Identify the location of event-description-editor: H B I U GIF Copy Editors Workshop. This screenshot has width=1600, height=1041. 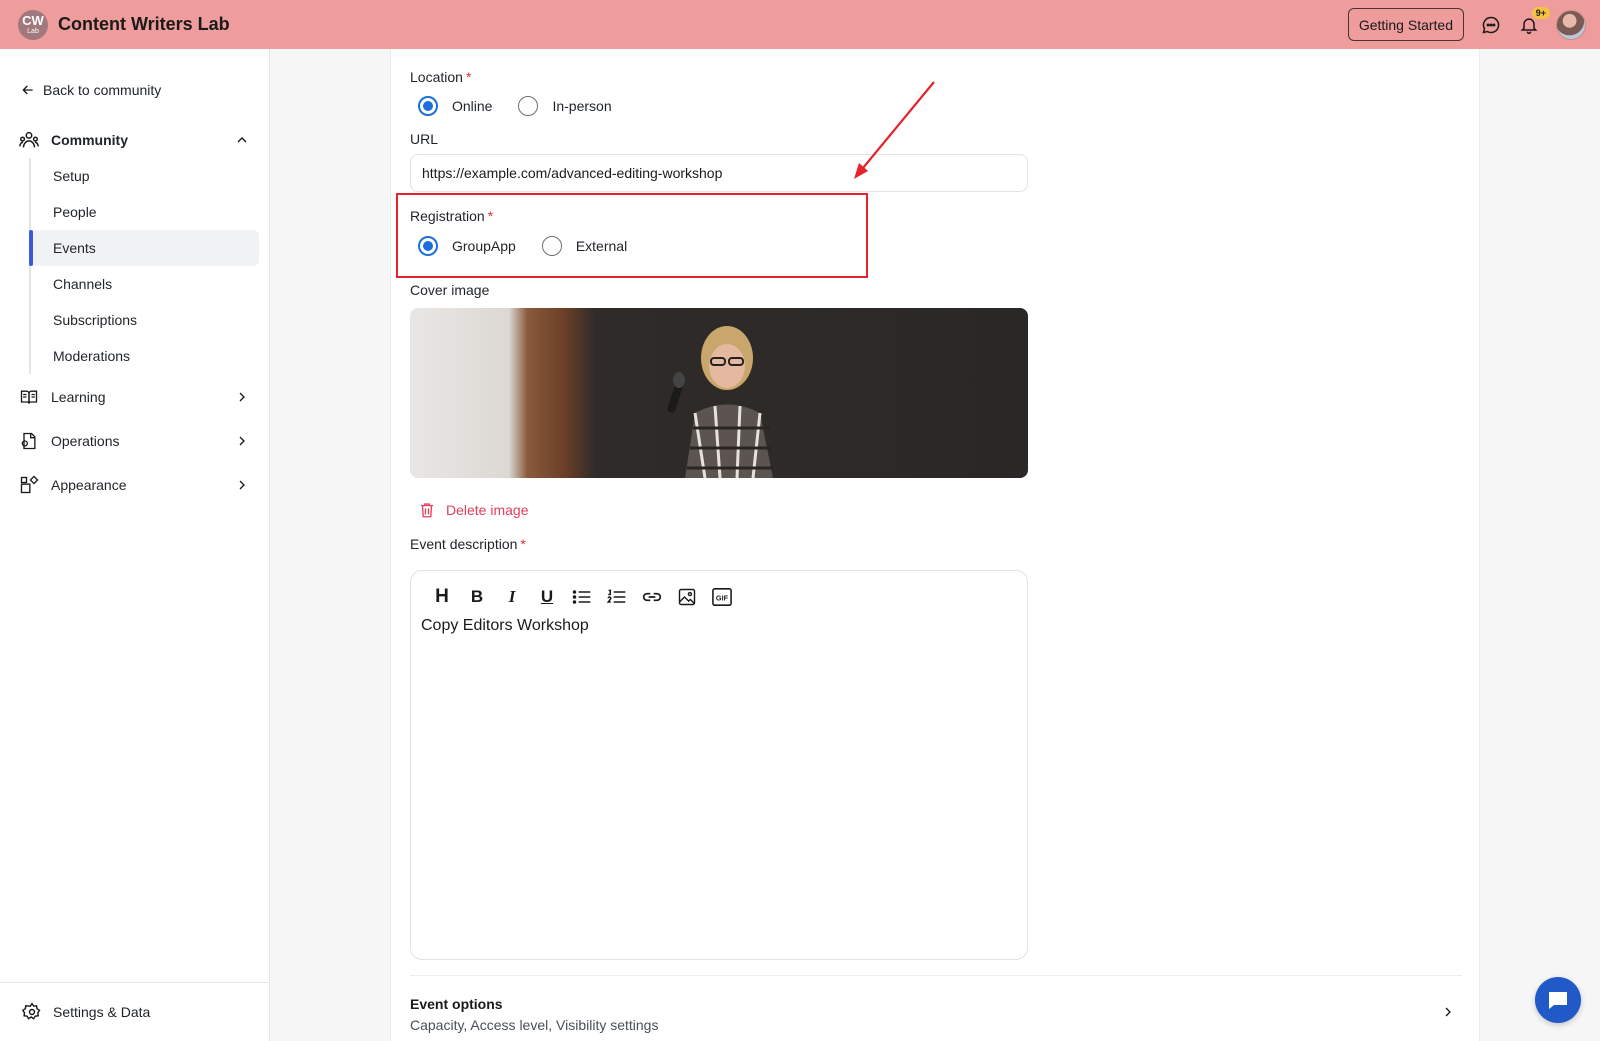
(719, 765).